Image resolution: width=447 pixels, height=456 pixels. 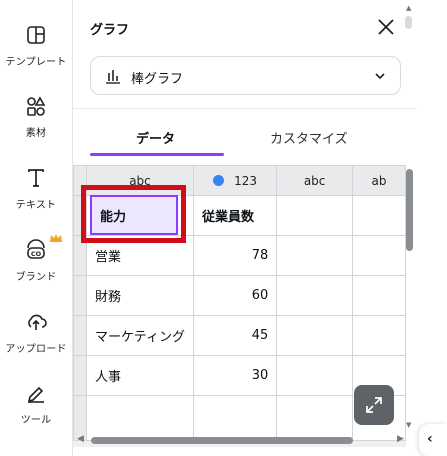 What do you see at coordinates (36, 254) in the screenshot?
I see `svg-text: CO` at bounding box center [36, 254].